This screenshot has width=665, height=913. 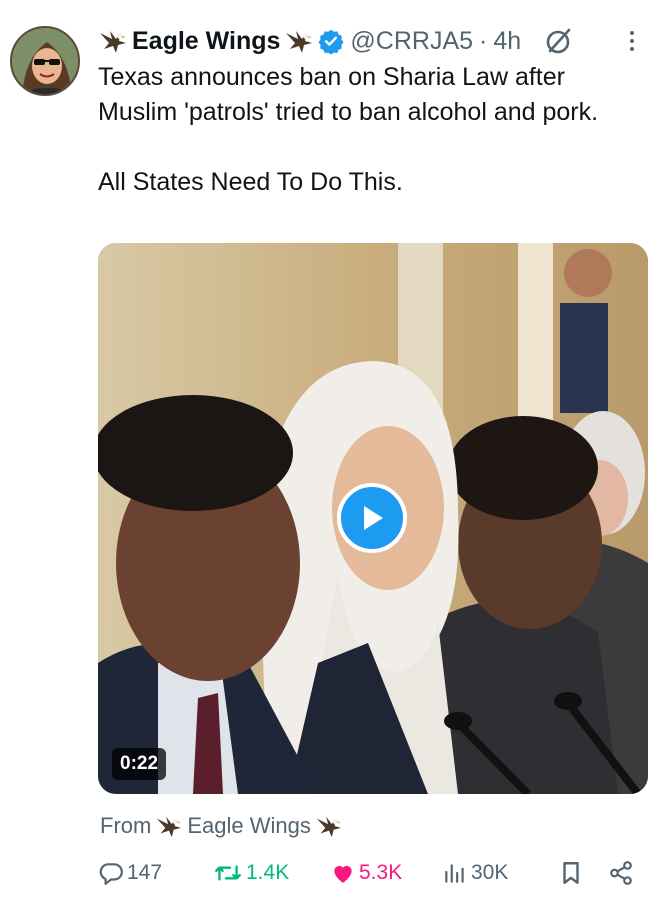 I want to click on like-button: 5.3K, so click(x=366, y=873).